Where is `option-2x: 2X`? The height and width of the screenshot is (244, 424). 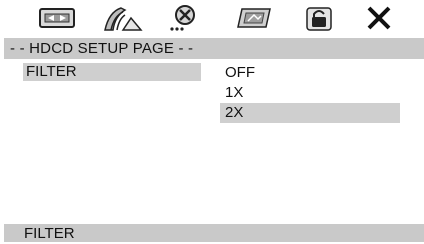
option-2x: 2X is located at coordinates (310, 113).